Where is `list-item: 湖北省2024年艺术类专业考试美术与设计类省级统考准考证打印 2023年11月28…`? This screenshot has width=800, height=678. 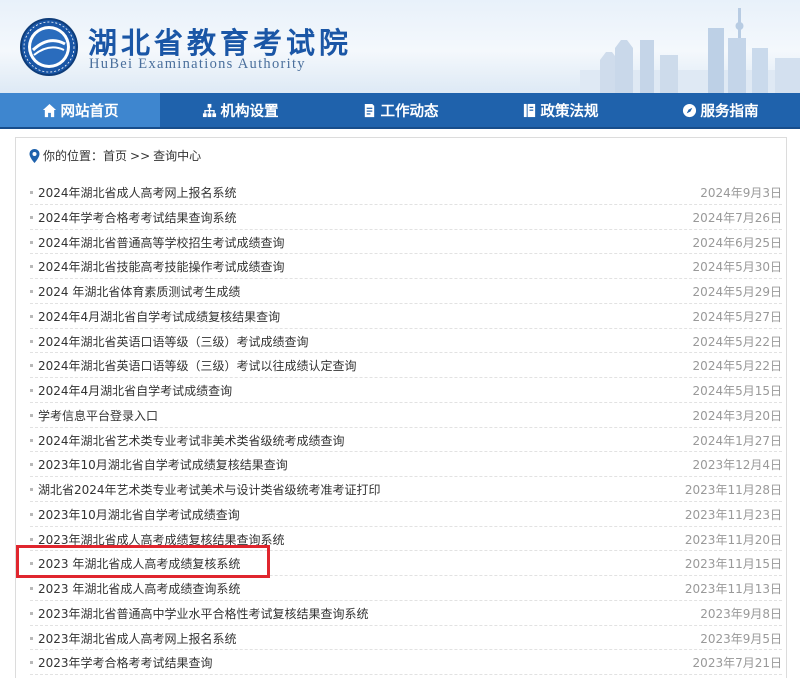 list-item: 湖北省2024年艺术类专业考试美术与设计类省级统考准考证打印 2023年11月28… is located at coordinates (406, 489).